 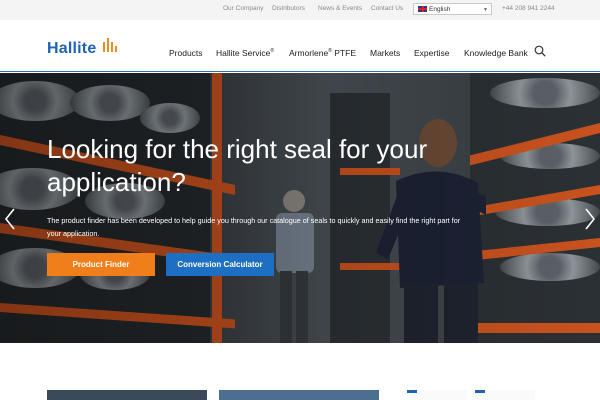 I want to click on nav-hallite-service: Hallite Service®, so click(x=245, y=53).